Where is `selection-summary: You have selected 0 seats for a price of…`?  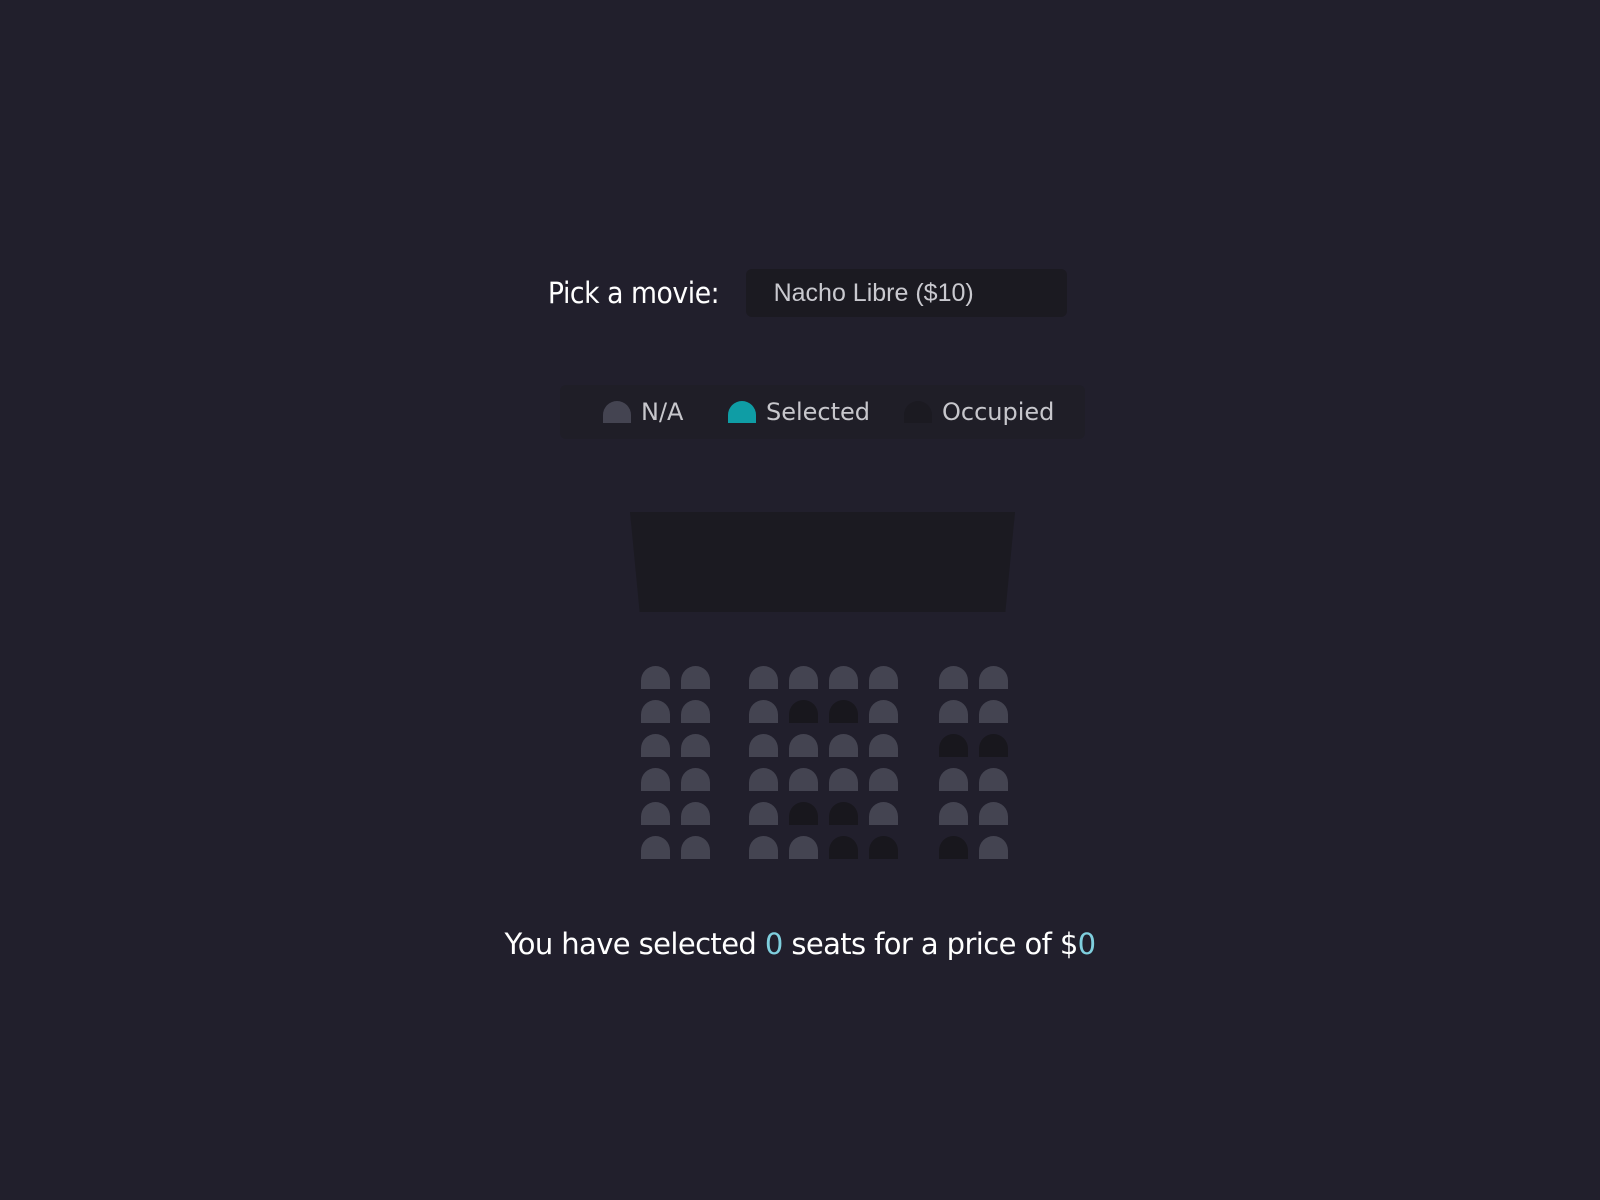 selection-summary: You have selected 0 seats for a price of… is located at coordinates (800, 944).